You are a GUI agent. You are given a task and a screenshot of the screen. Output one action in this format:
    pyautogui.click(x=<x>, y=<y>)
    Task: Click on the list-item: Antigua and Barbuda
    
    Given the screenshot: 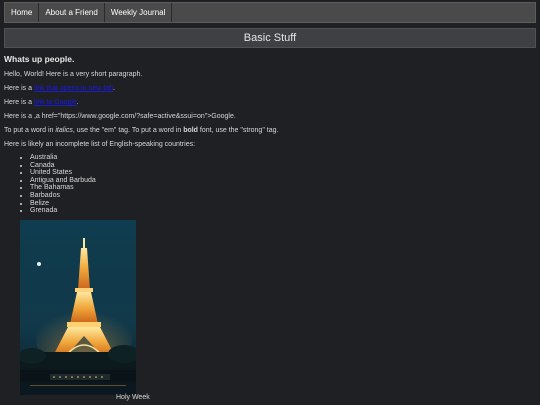 What is the action you would take?
    pyautogui.click(x=282, y=181)
    